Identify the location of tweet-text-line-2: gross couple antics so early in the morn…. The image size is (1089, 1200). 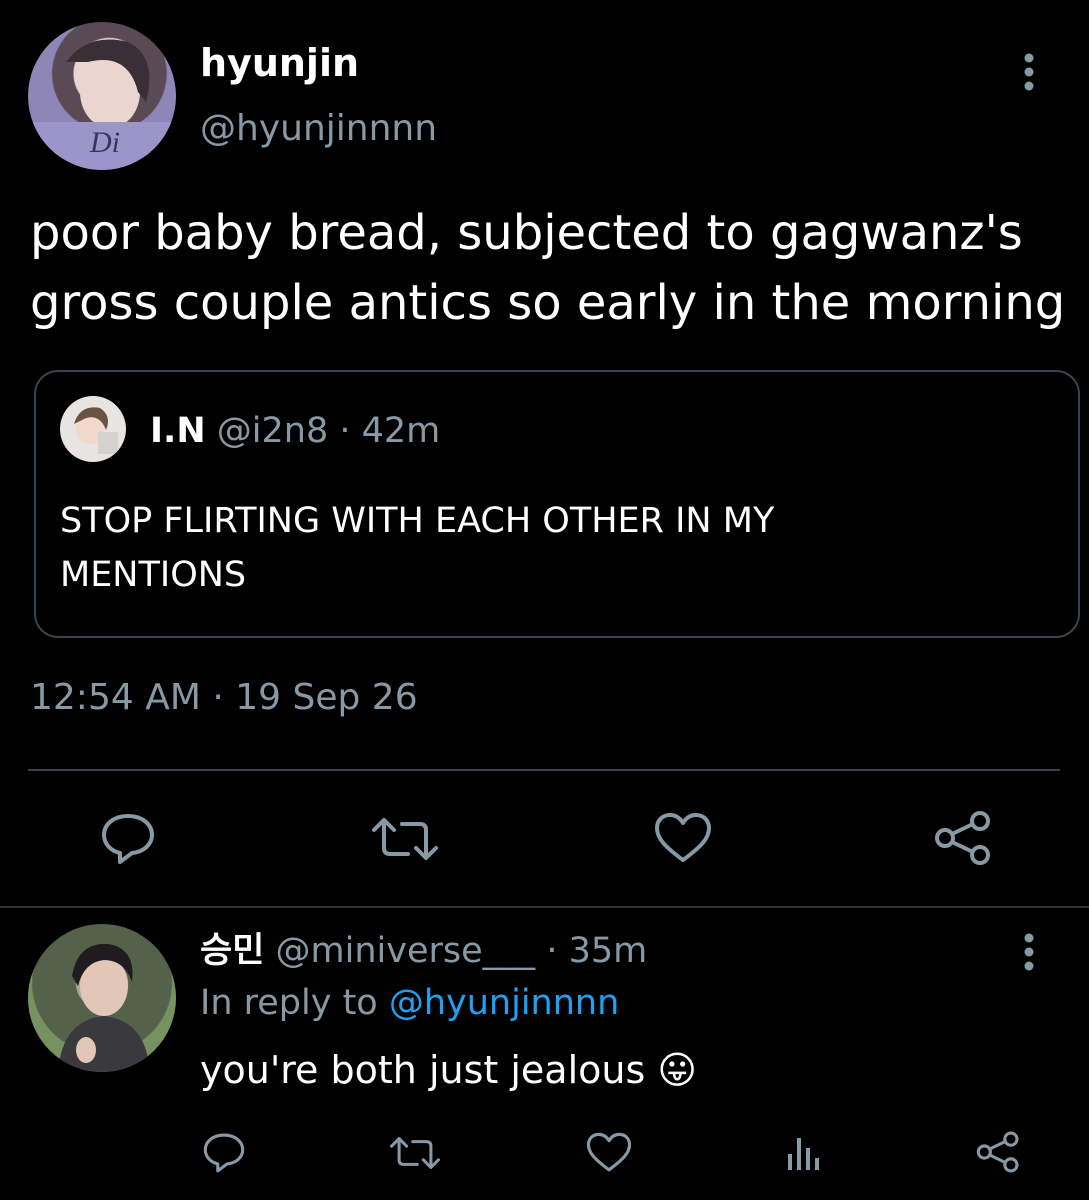
(548, 303).